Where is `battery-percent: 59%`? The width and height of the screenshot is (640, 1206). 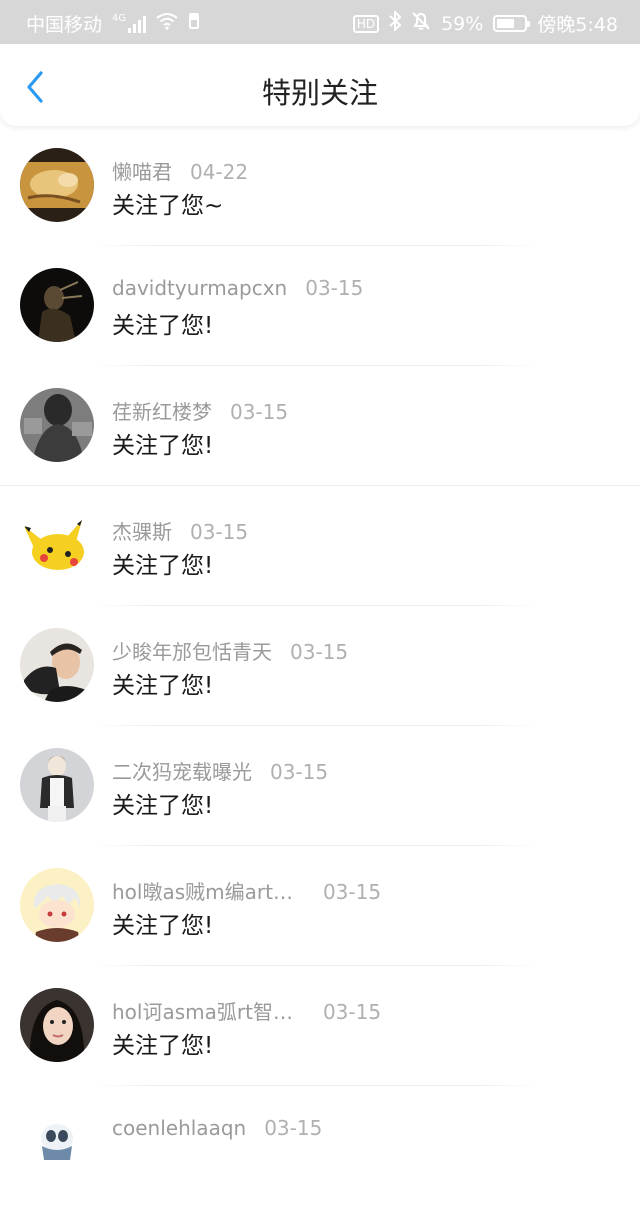 battery-percent: 59% is located at coordinates (462, 23).